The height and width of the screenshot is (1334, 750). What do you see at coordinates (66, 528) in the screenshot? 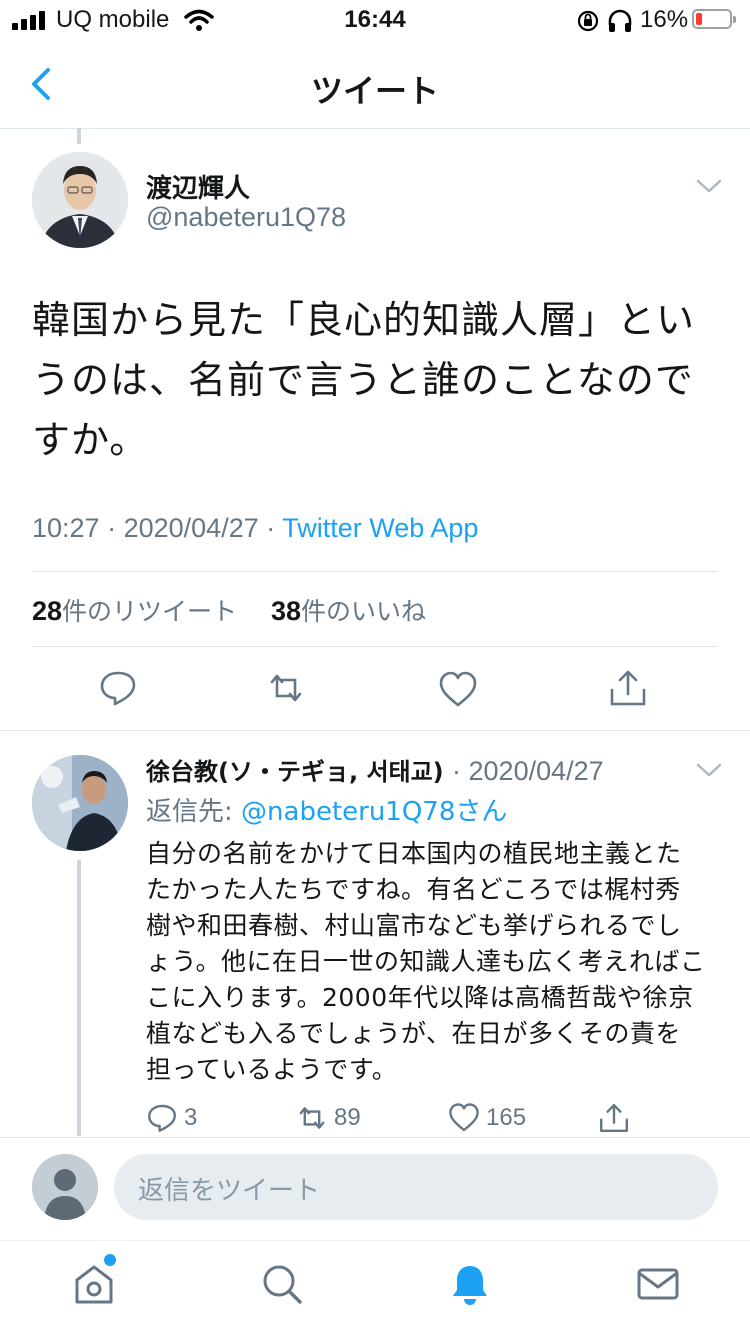
I see `tweet-time: 10:27` at bounding box center [66, 528].